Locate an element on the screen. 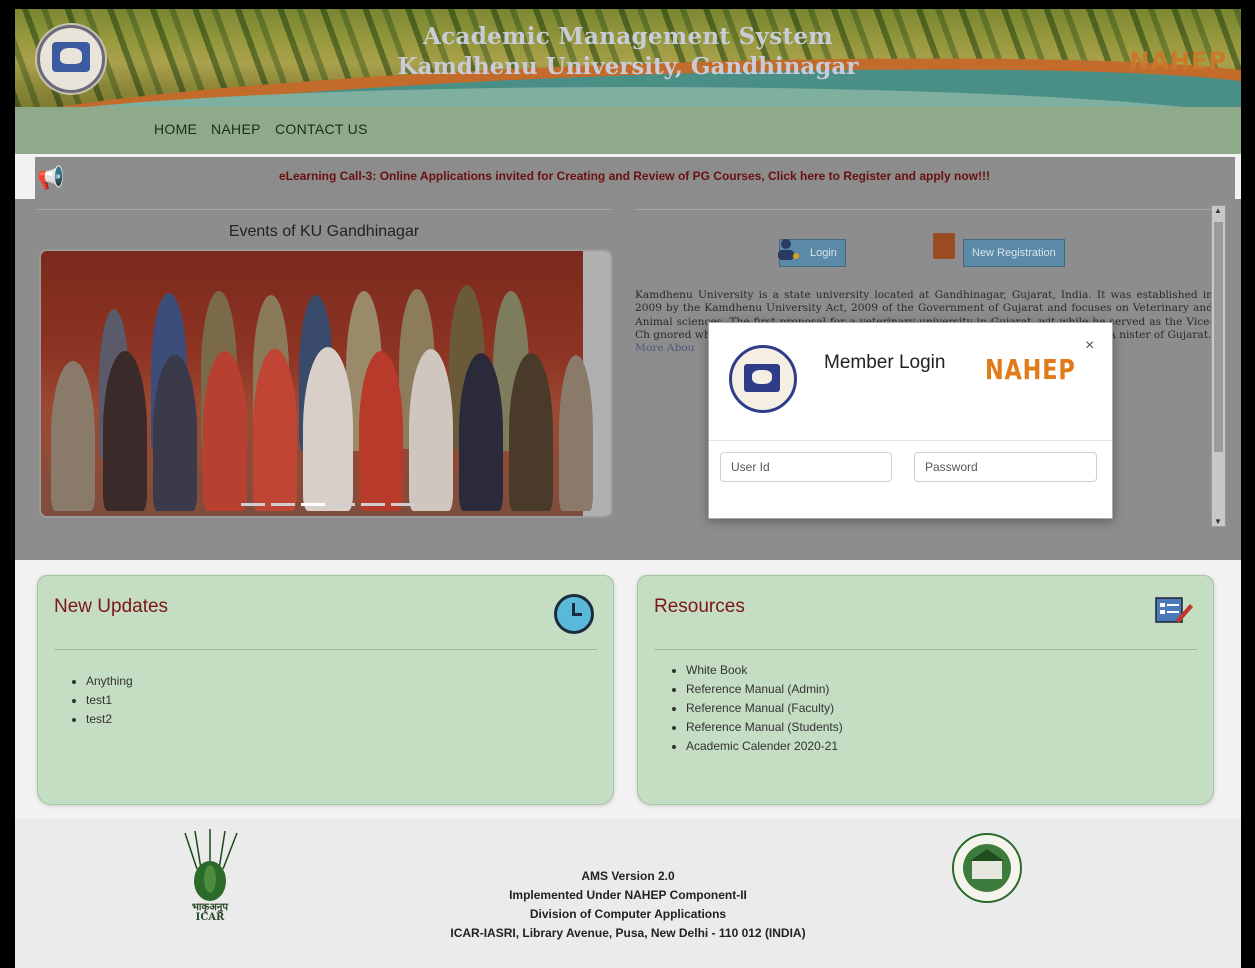 The width and height of the screenshot is (1255, 968). app-title: Academic Management System is located at coordinates (628, 36).